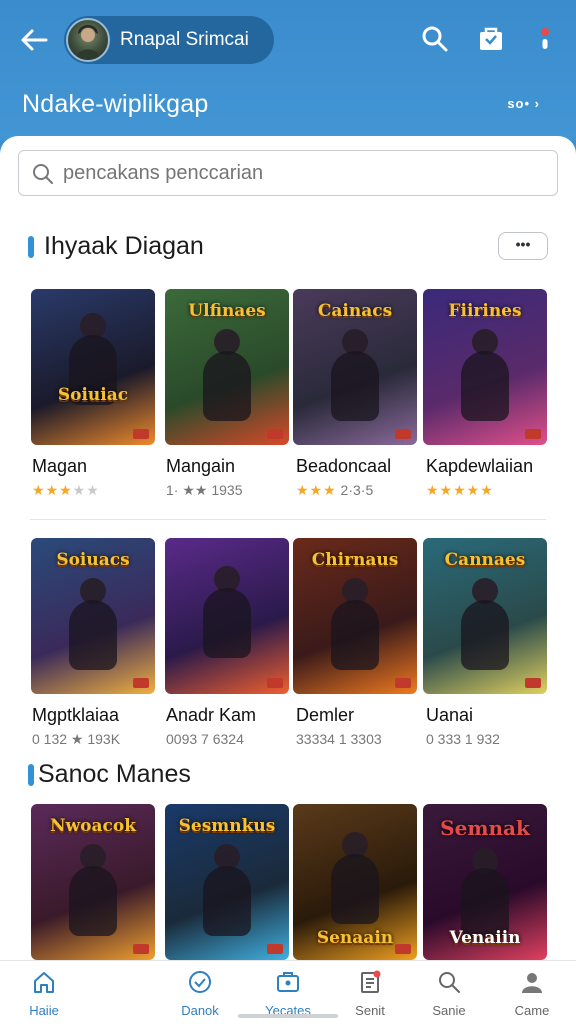  I want to click on see-more-link: so• ›, so click(523, 103).